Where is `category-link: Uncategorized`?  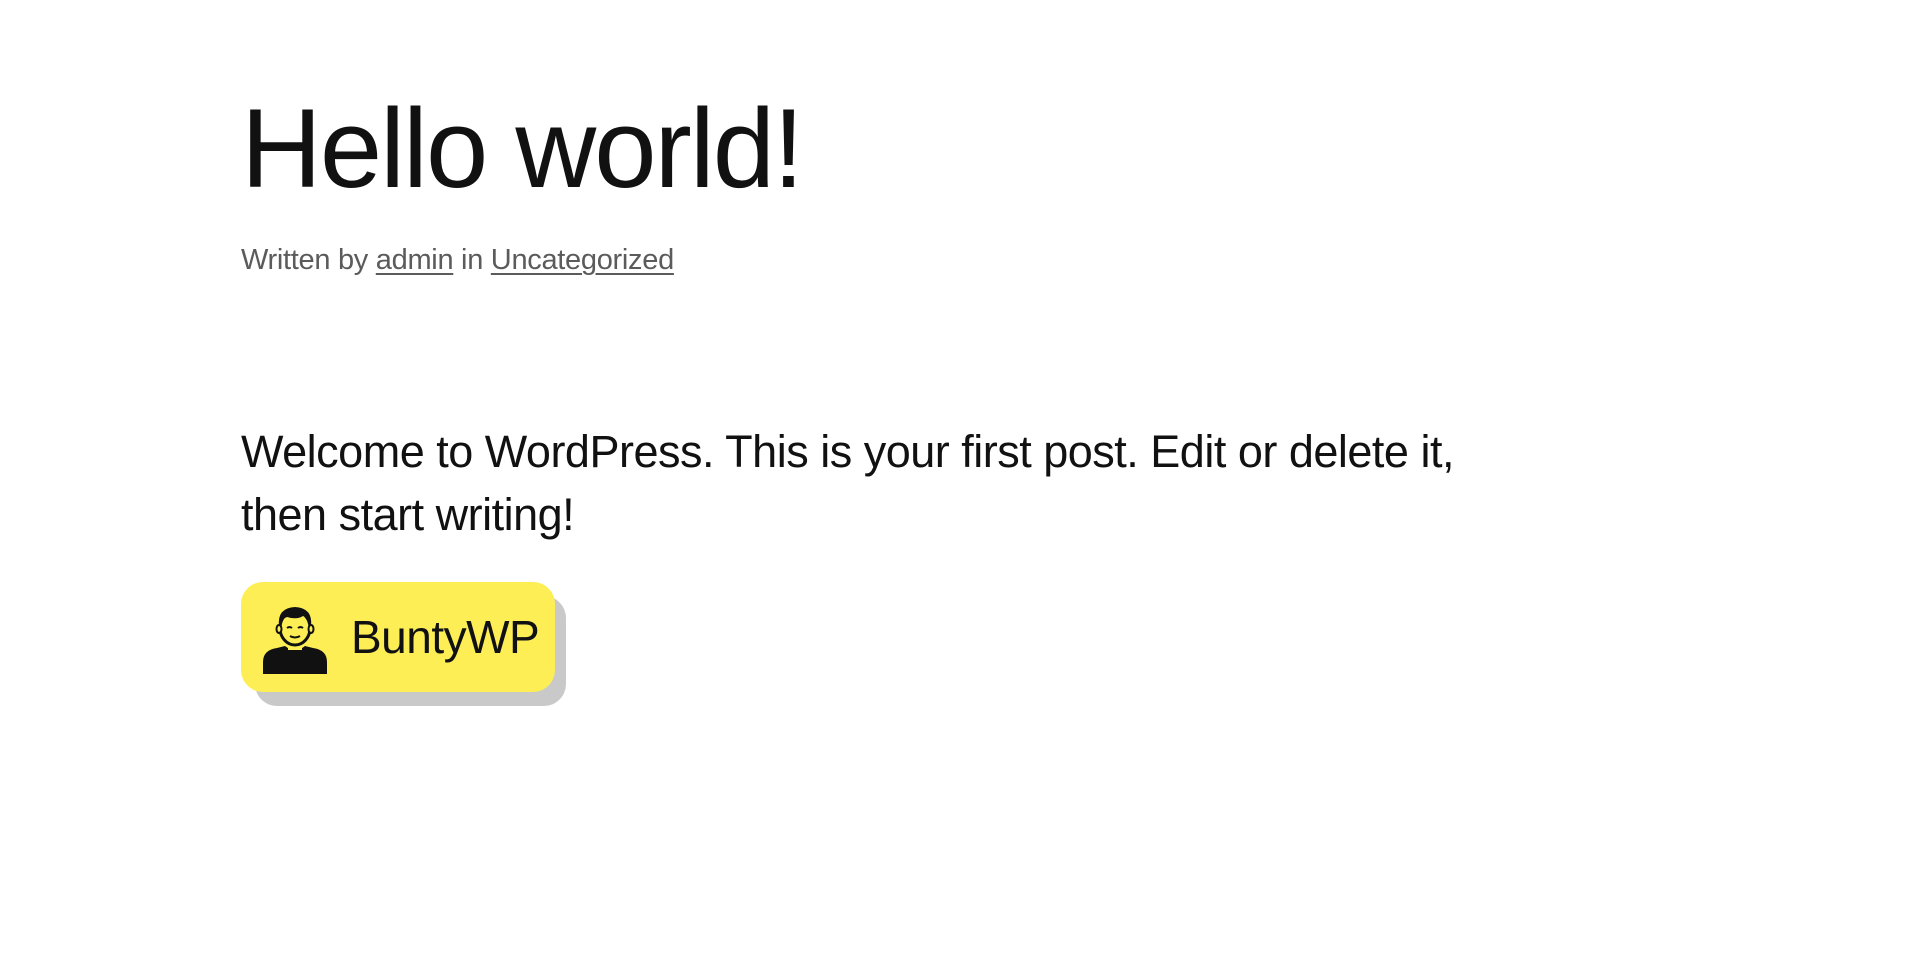 category-link: Uncategorized is located at coordinates (582, 260).